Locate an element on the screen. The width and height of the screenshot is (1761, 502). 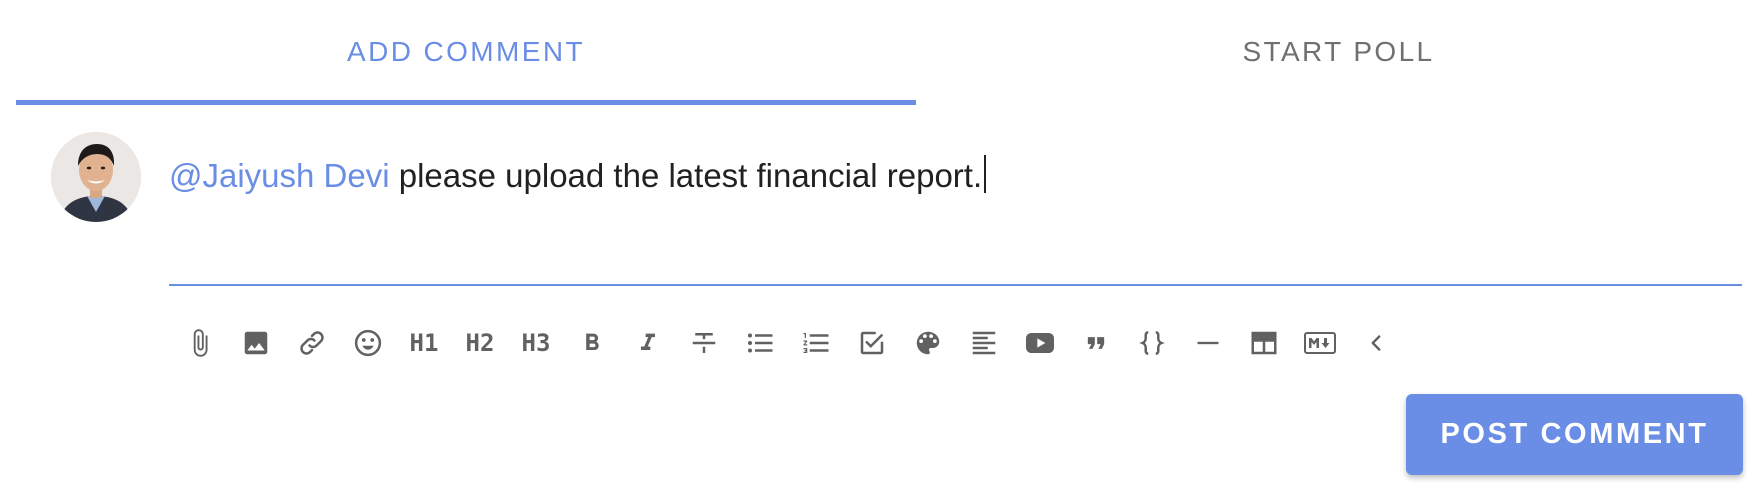
user-mention: @Jaiyush Devi is located at coordinates (279, 175).